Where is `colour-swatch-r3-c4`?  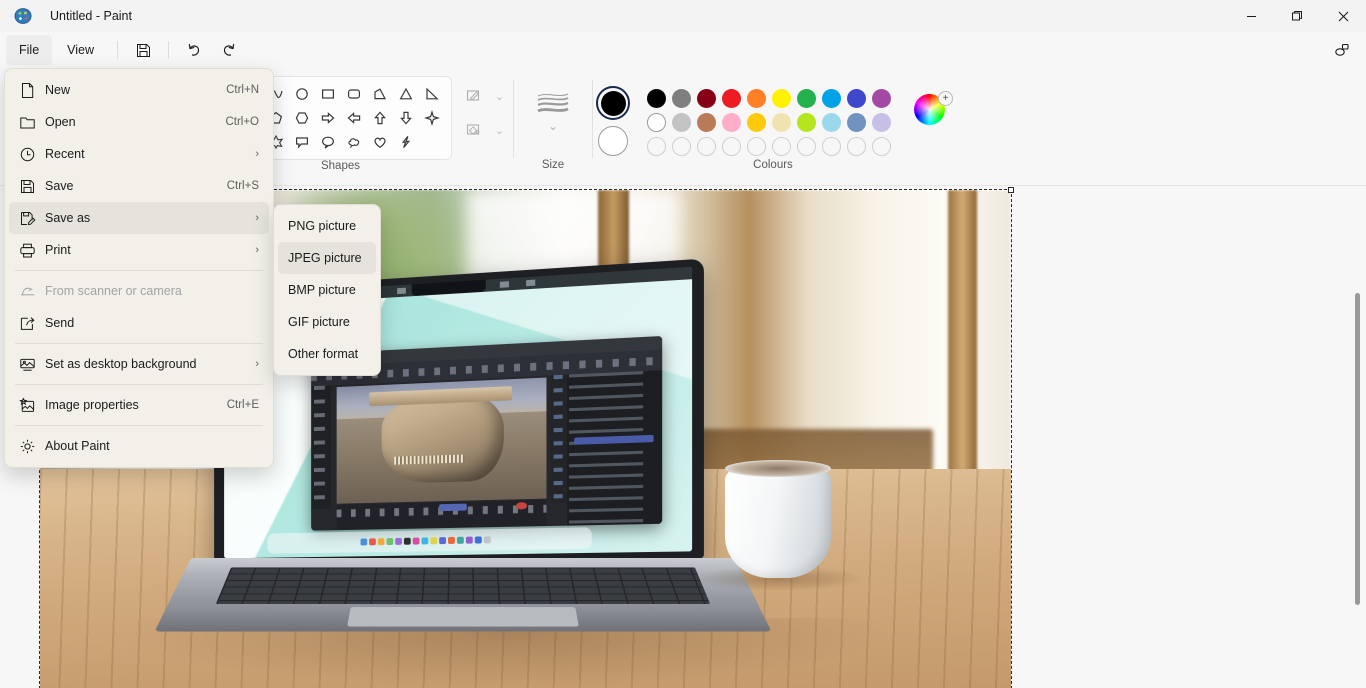 colour-swatch-r3-c4 is located at coordinates (731, 146).